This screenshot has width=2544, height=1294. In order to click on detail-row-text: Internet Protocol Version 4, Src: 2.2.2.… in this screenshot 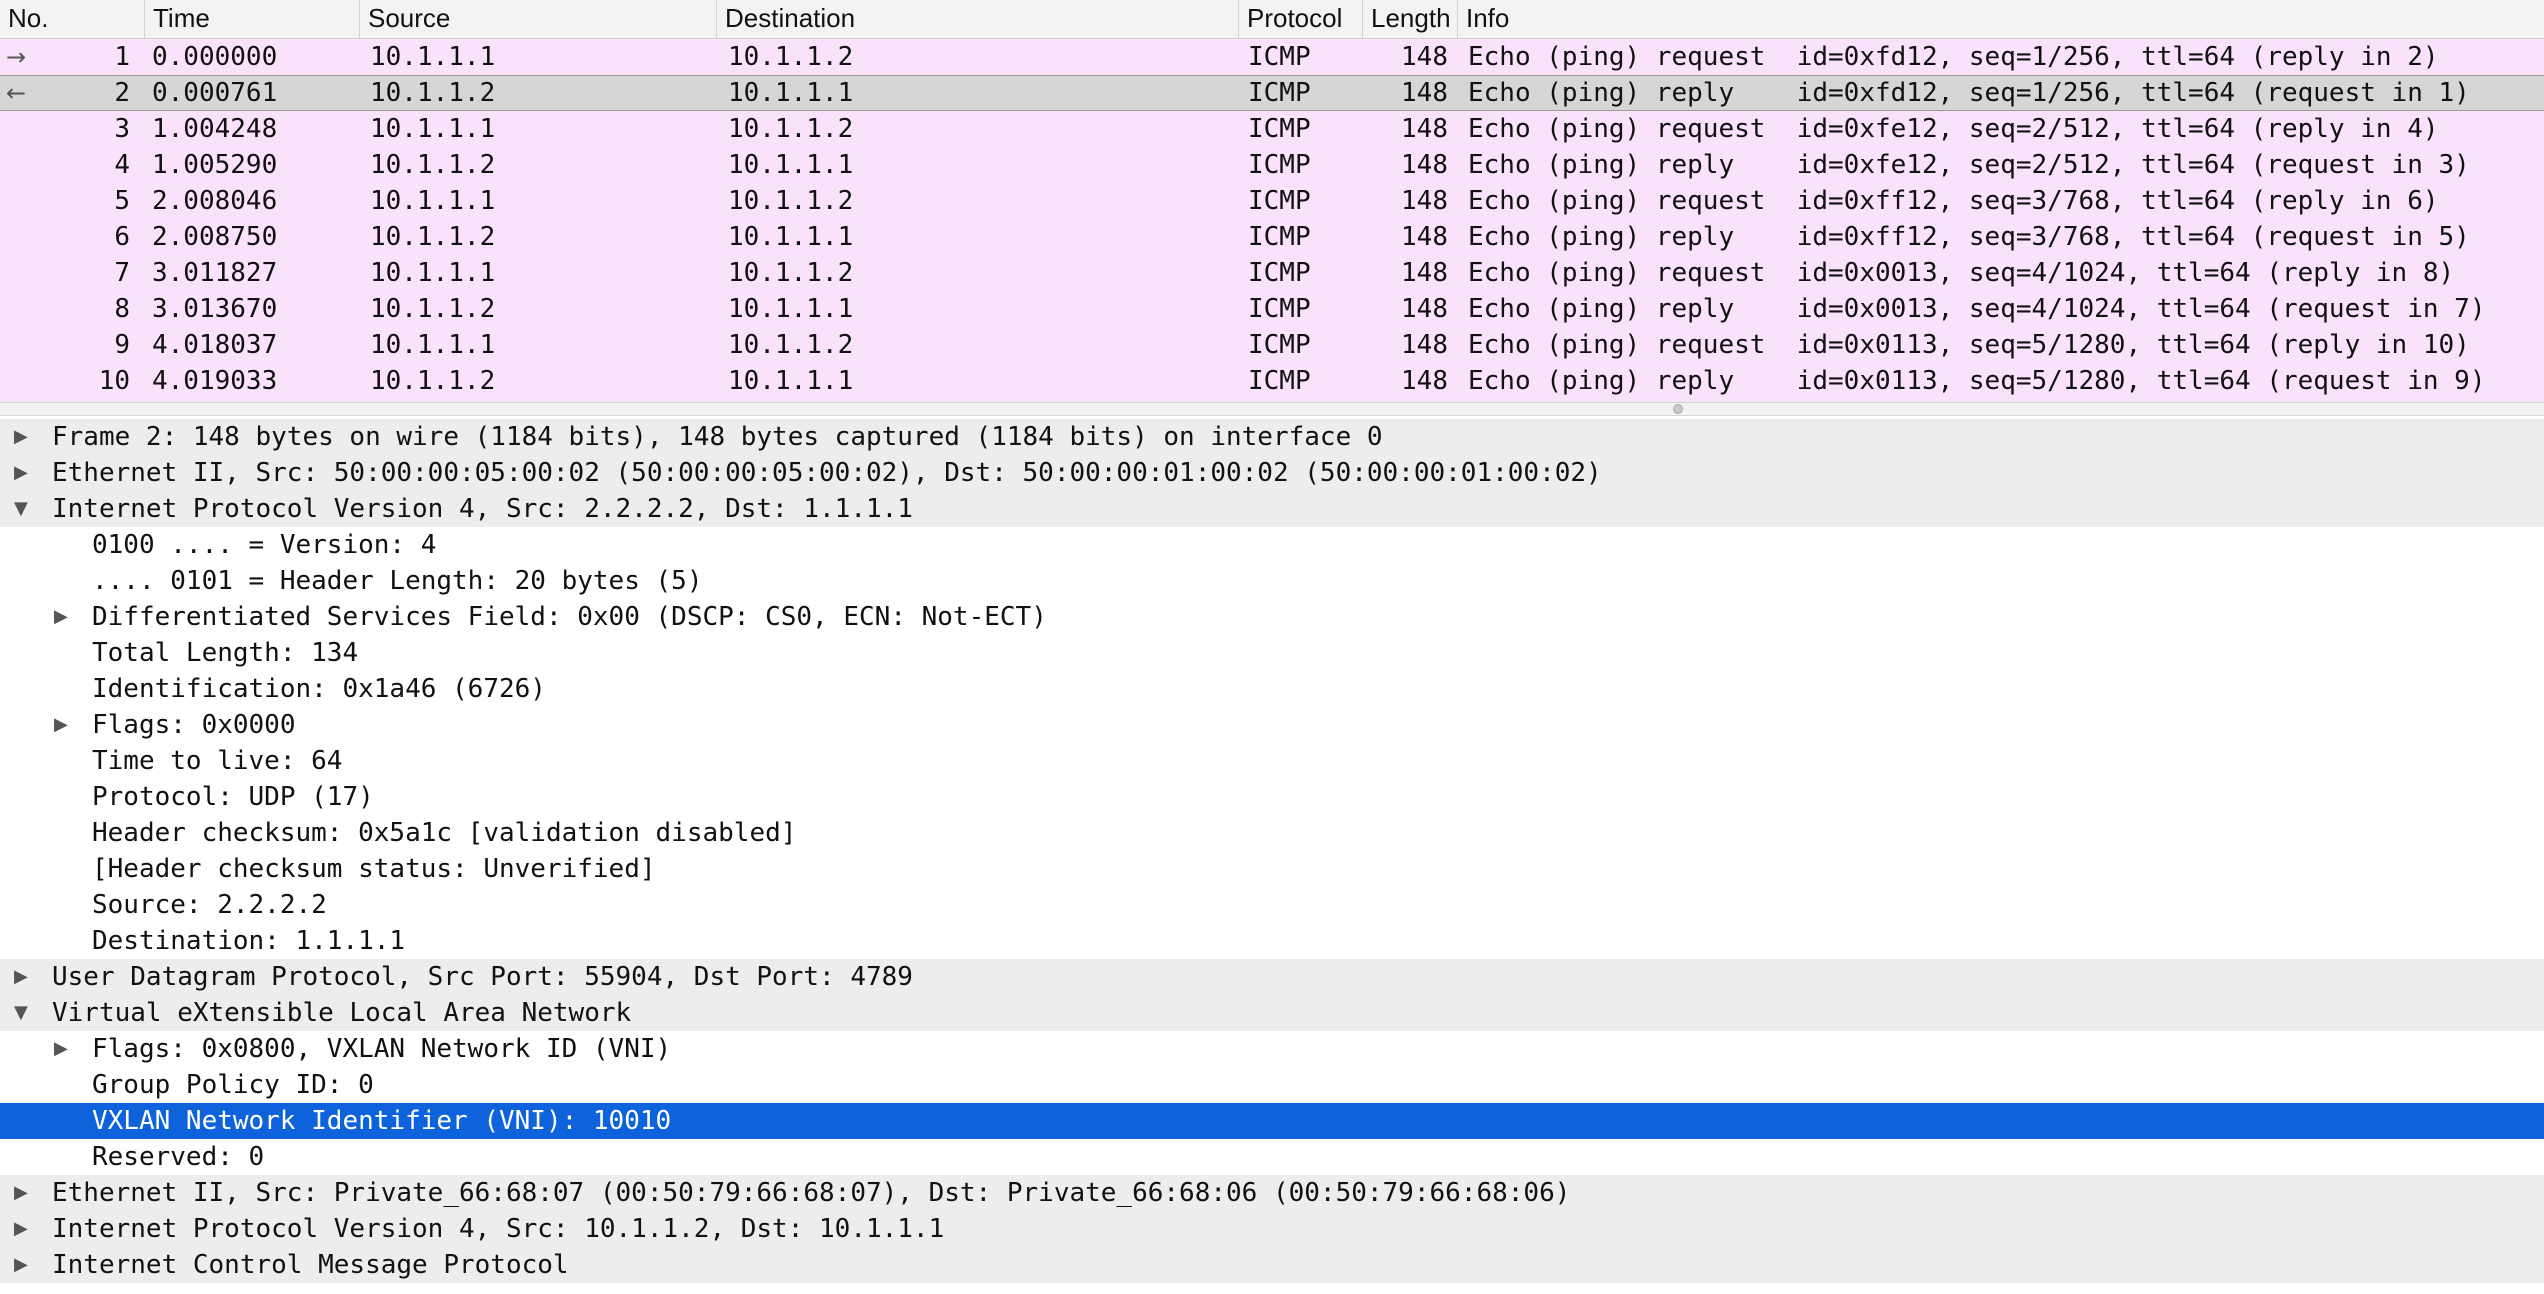, I will do `click(482, 509)`.